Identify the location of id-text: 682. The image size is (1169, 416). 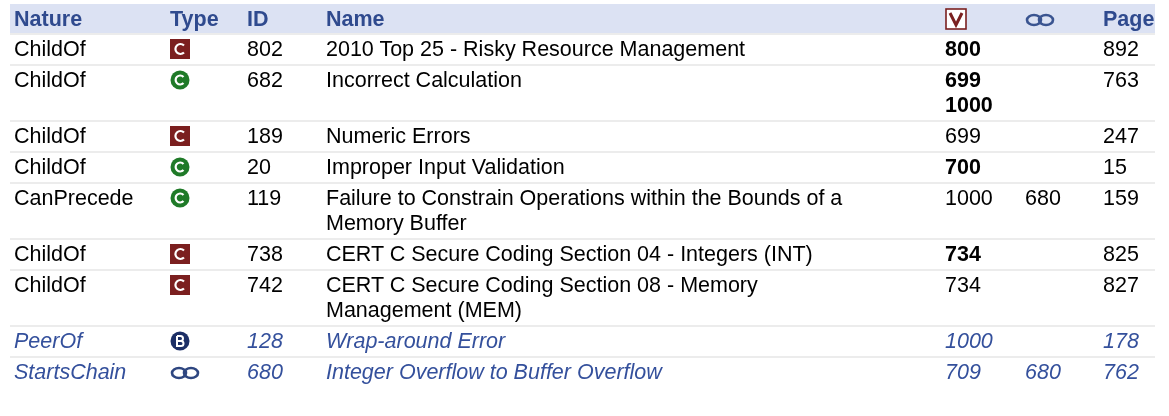
(265, 80).